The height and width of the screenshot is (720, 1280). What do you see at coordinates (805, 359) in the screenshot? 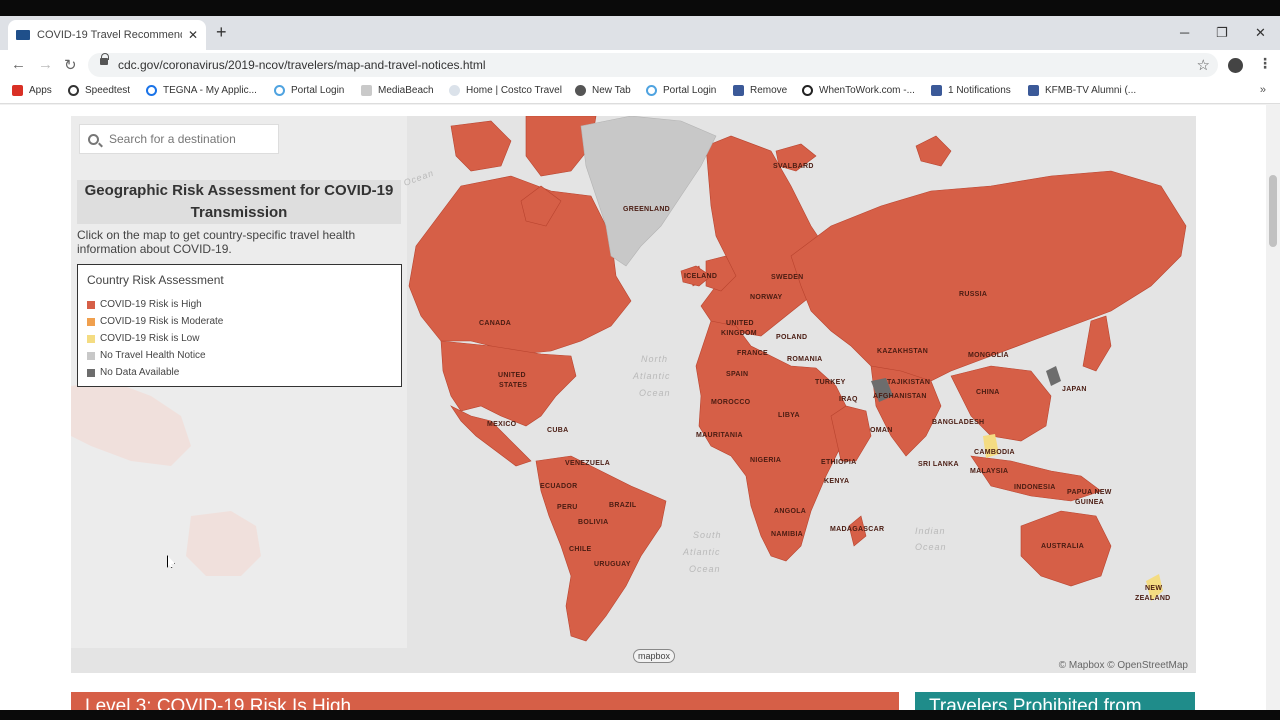
I see `label-romania: ROMANIA` at bounding box center [805, 359].